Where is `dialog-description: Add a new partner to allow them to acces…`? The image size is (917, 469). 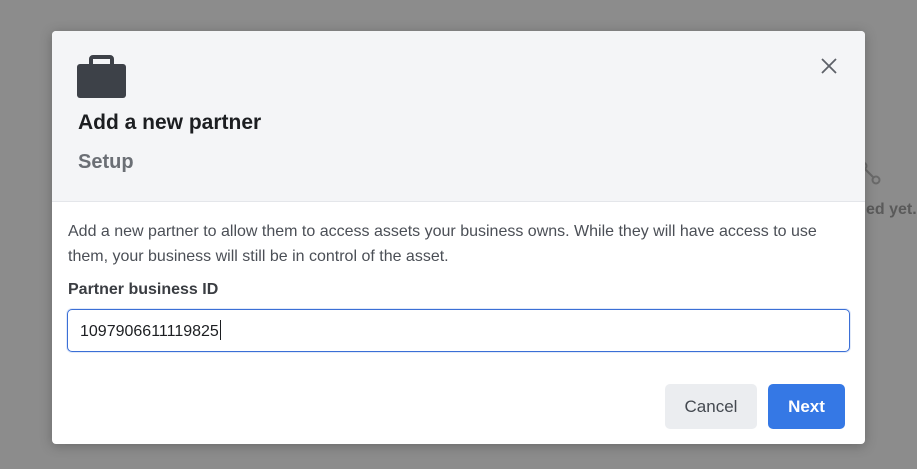 dialog-description: Add a new partner to allow them to acces… is located at coordinates (442, 244).